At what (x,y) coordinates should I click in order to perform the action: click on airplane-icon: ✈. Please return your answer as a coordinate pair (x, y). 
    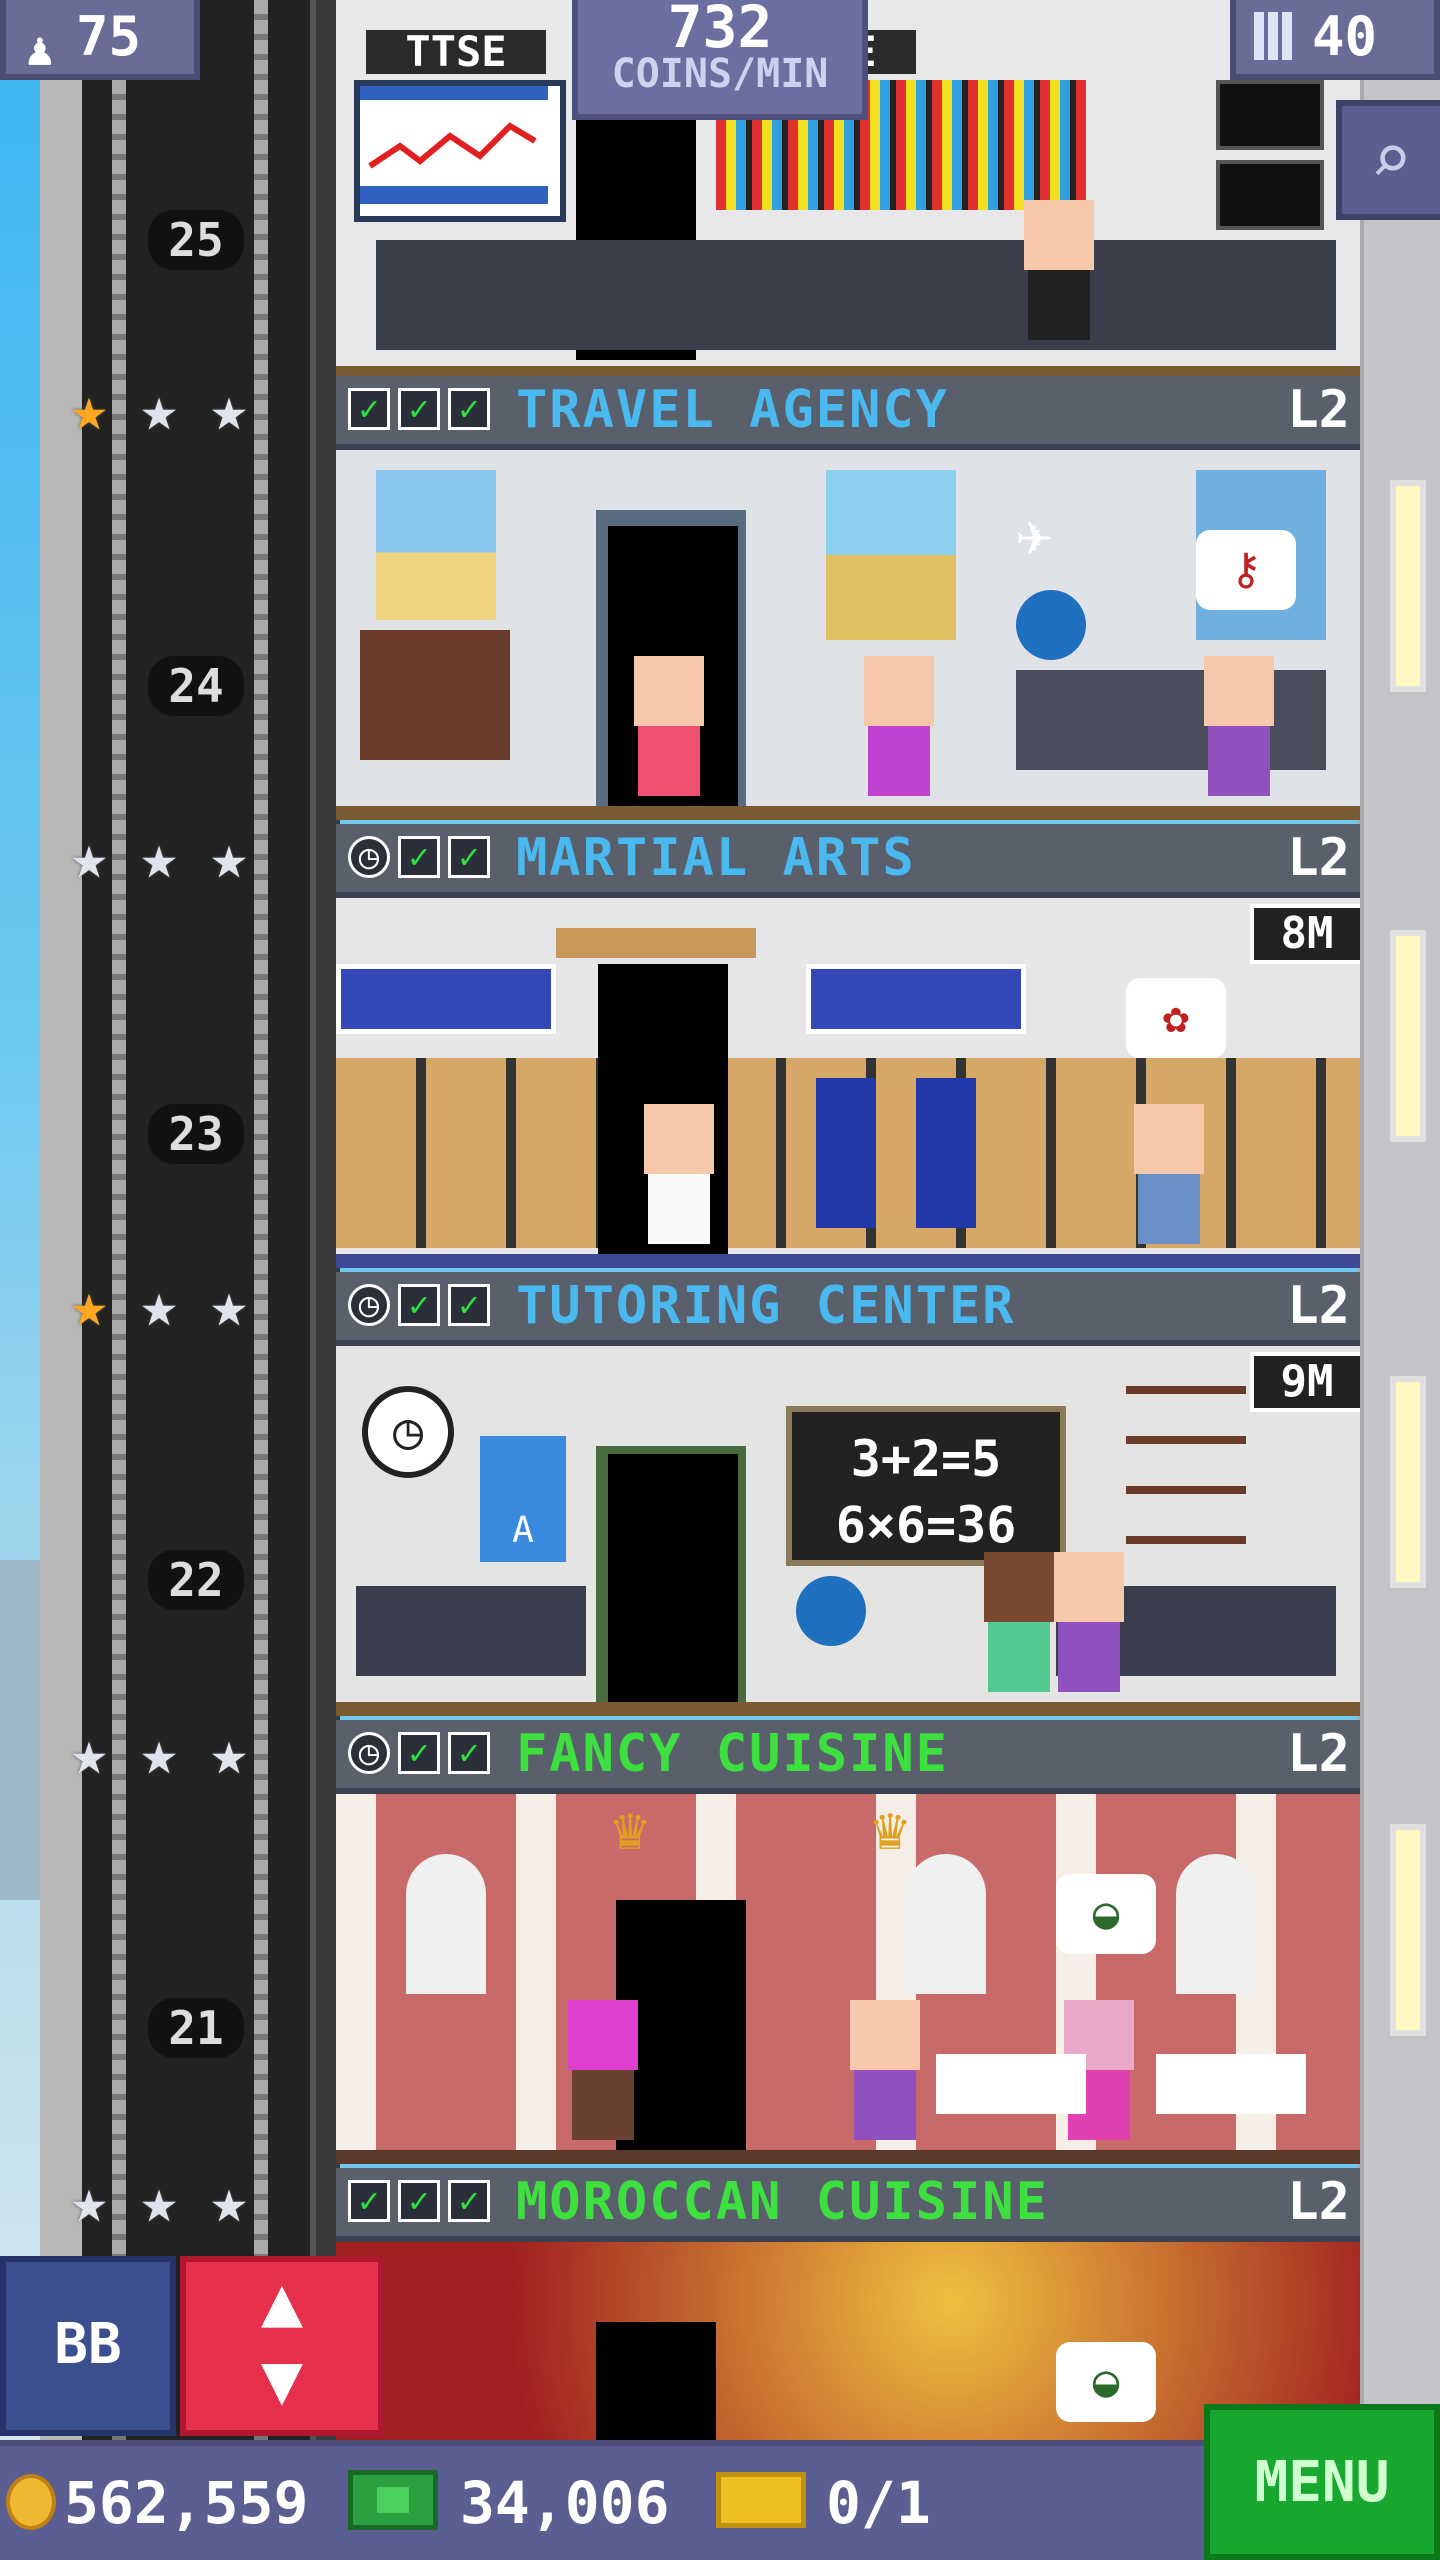
    Looking at the image, I should click on (1034, 535).